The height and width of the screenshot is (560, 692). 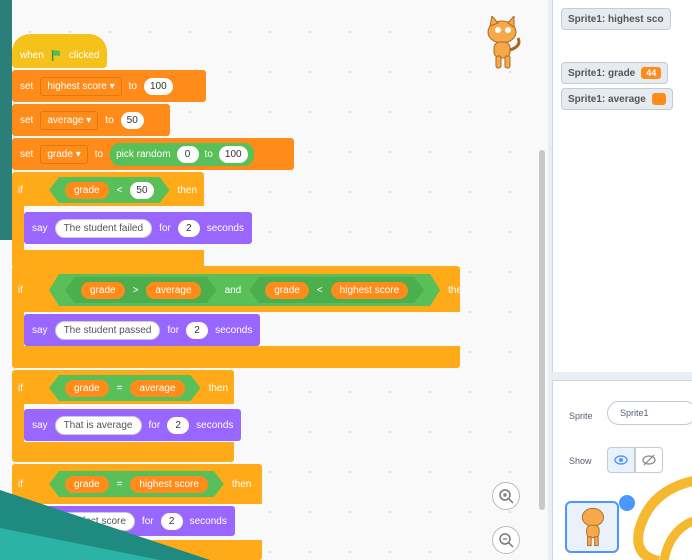 I want to click on value-input: 100, so click(x=158, y=86).